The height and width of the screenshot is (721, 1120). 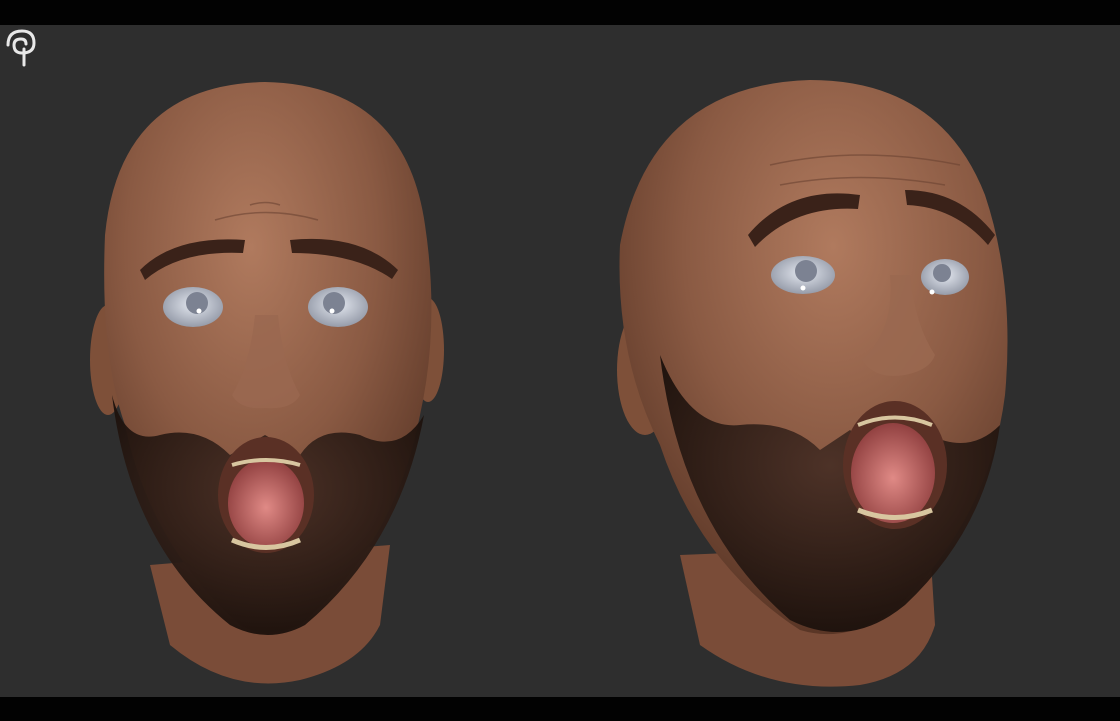 What do you see at coordinates (560, 709) in the screenshot?
I see `letterbox-bottom` at bounding box center [560, 709].